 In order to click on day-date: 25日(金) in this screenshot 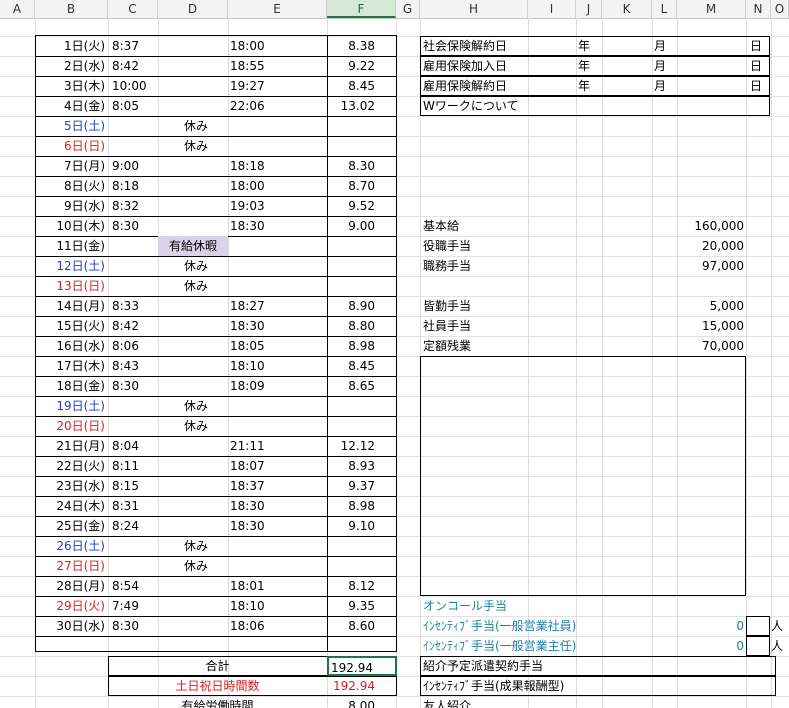, I will do `click(71, 526)`.